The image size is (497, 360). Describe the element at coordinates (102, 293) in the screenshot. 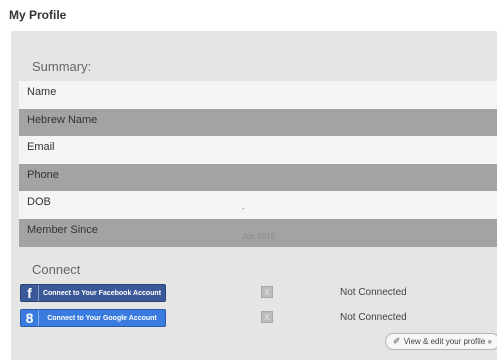

I see `facebook-button-label: Connect to Your Facebook Account` at that location.